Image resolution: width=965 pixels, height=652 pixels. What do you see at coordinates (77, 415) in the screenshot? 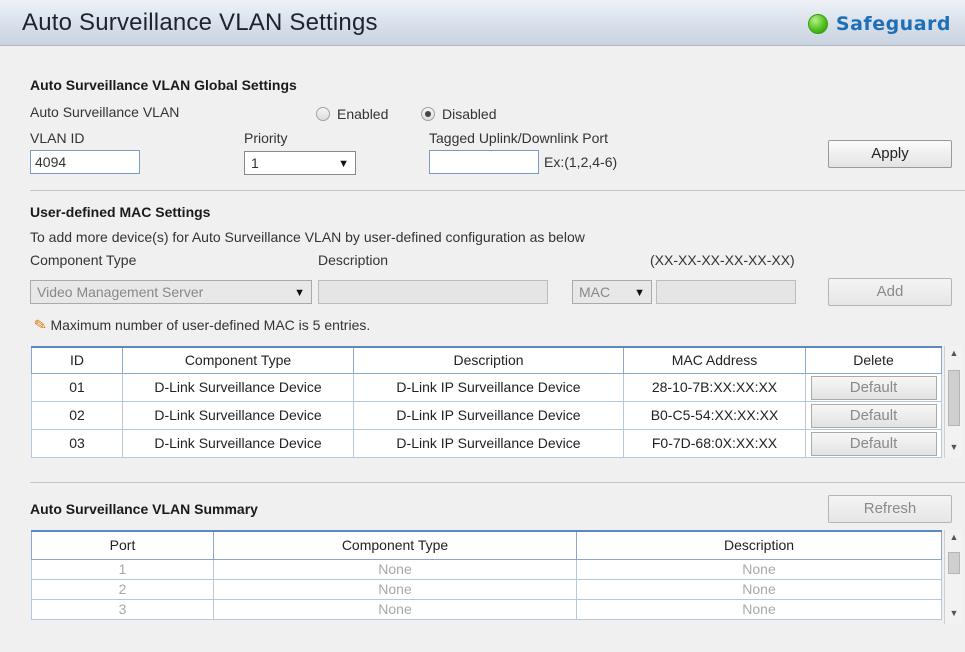
I see `row-id: 02` at bounding box center [77, 415].